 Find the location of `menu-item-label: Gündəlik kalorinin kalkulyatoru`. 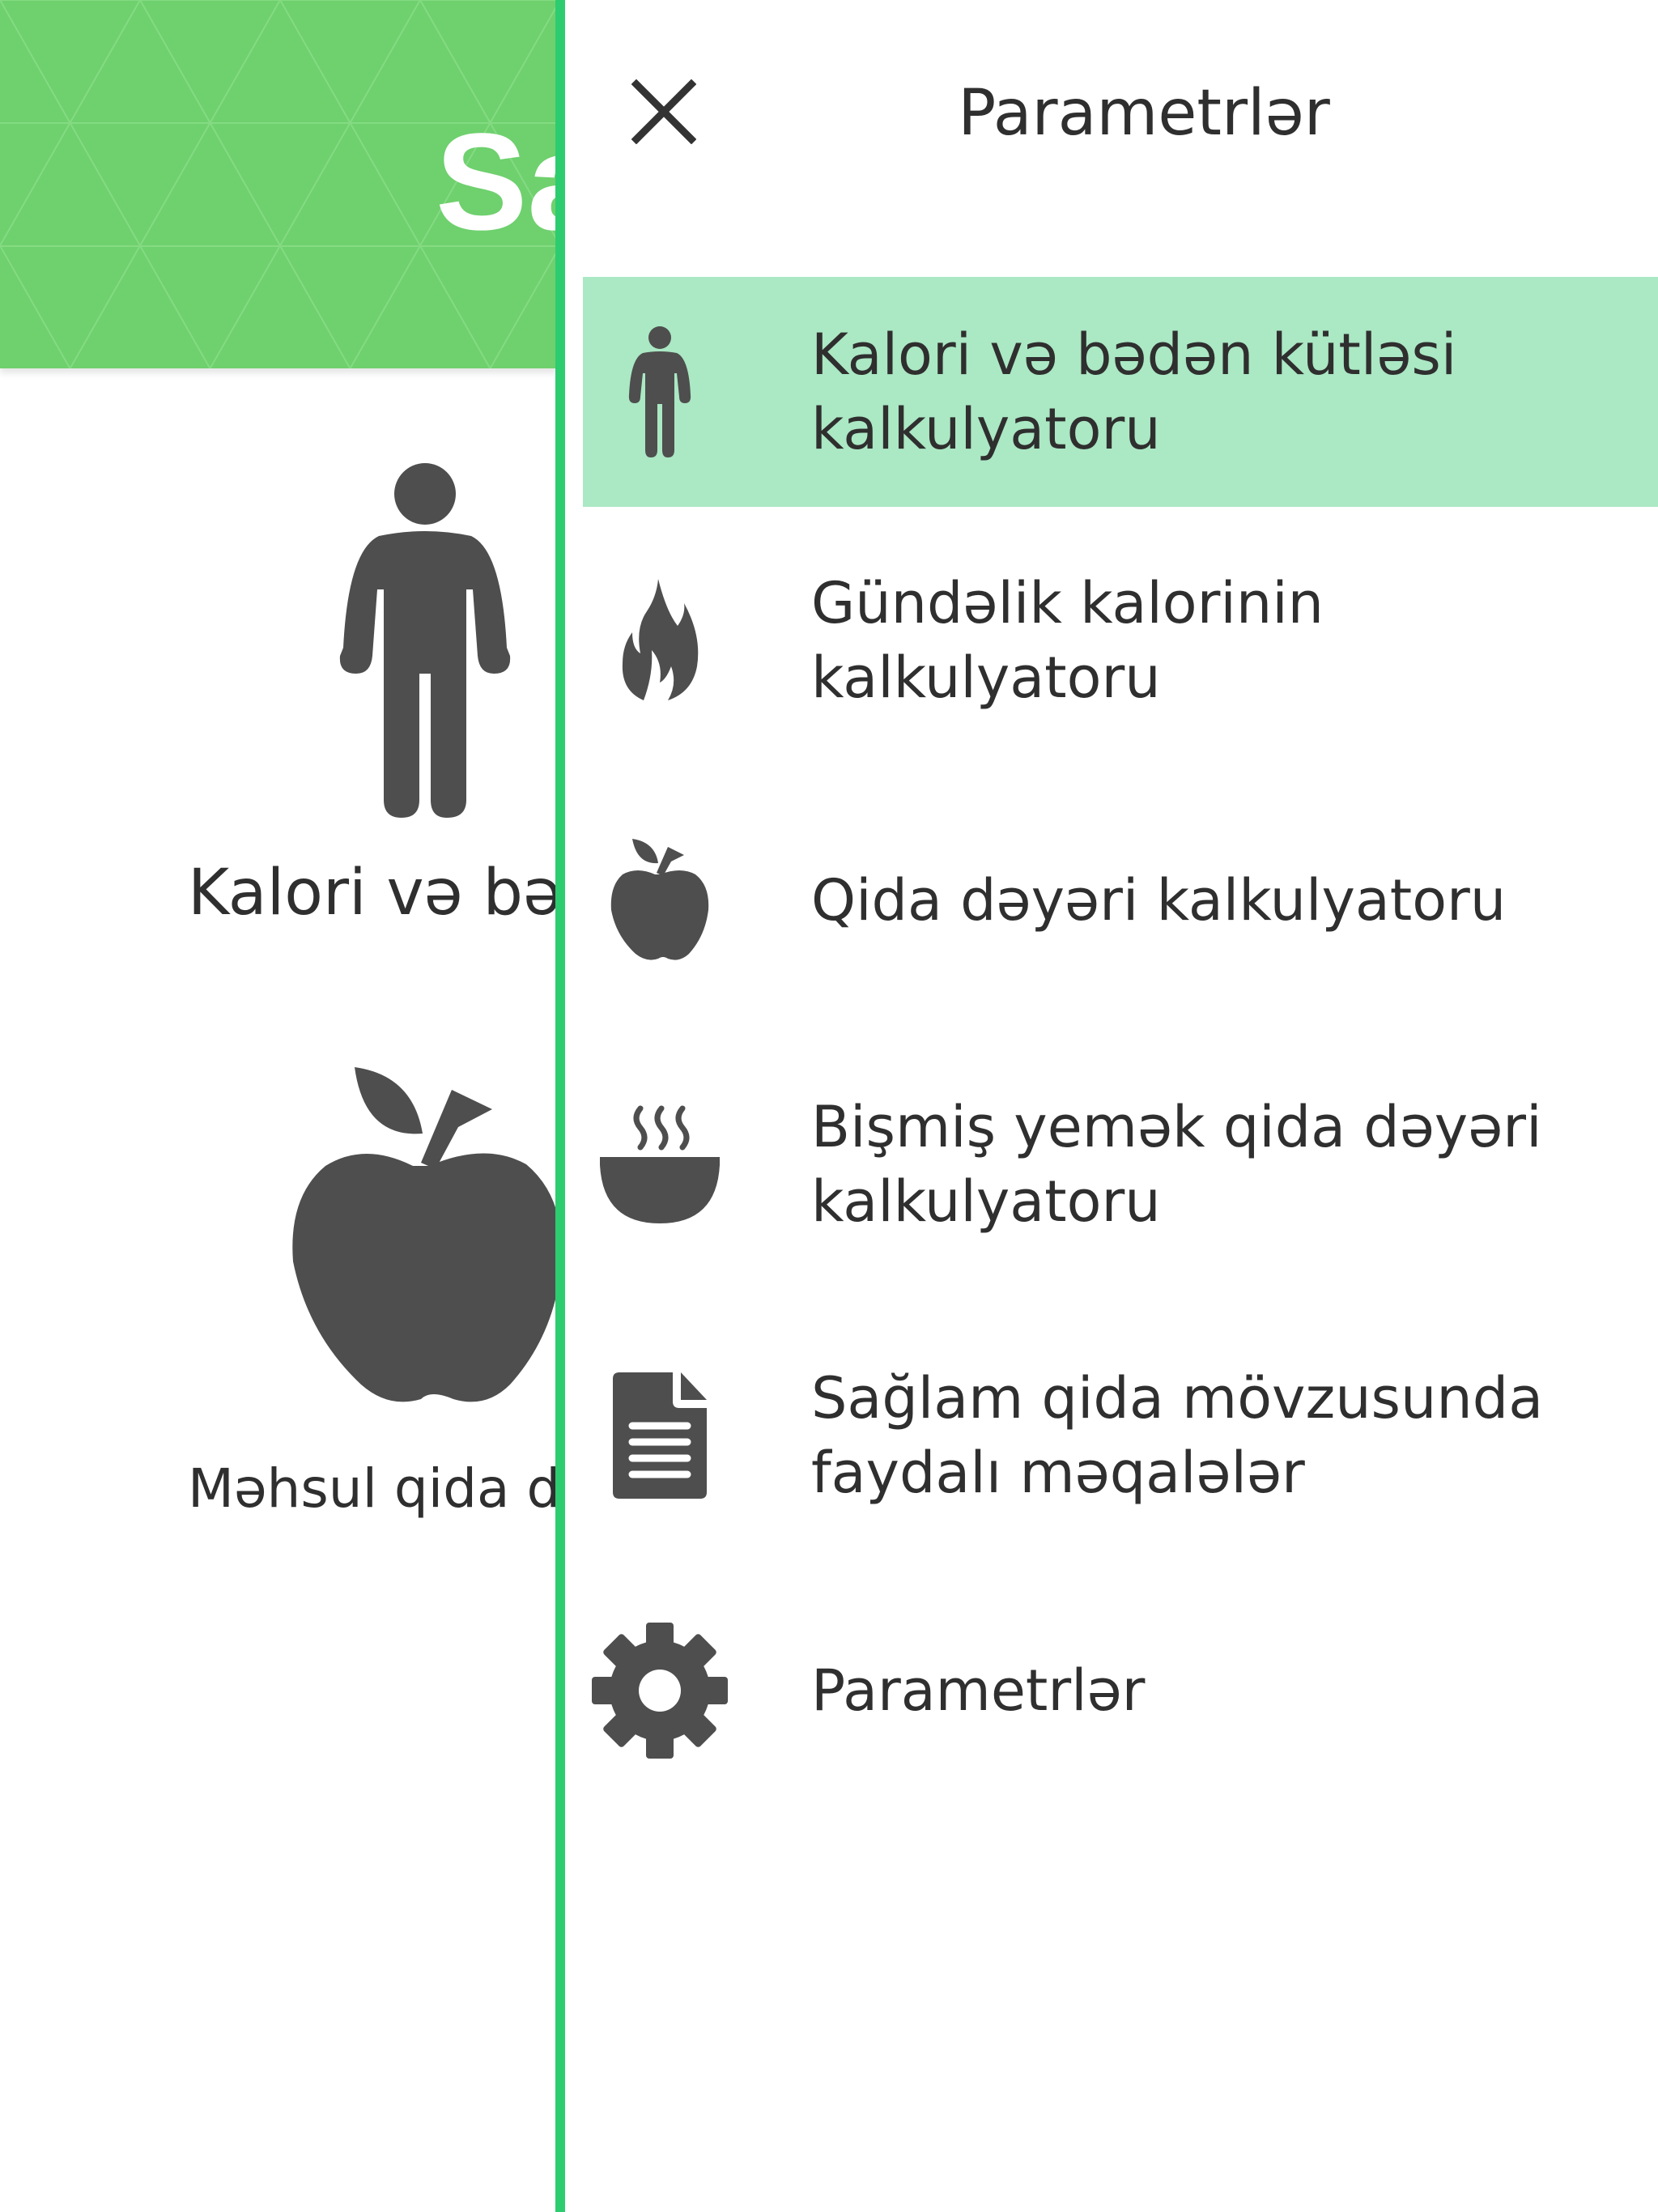

menu-item-label: Gündəlik kalorinin kalkulyatoru is located at coordinates (1067, 640).